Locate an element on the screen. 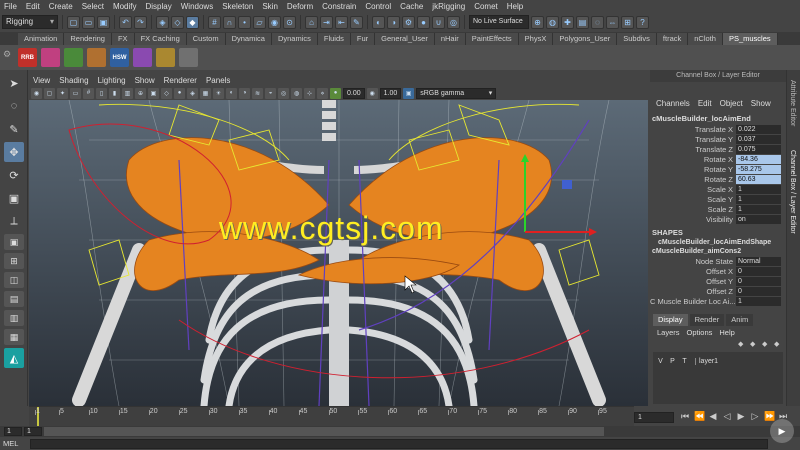  layer-menu-help: Help is located at coordinates (726, 333).